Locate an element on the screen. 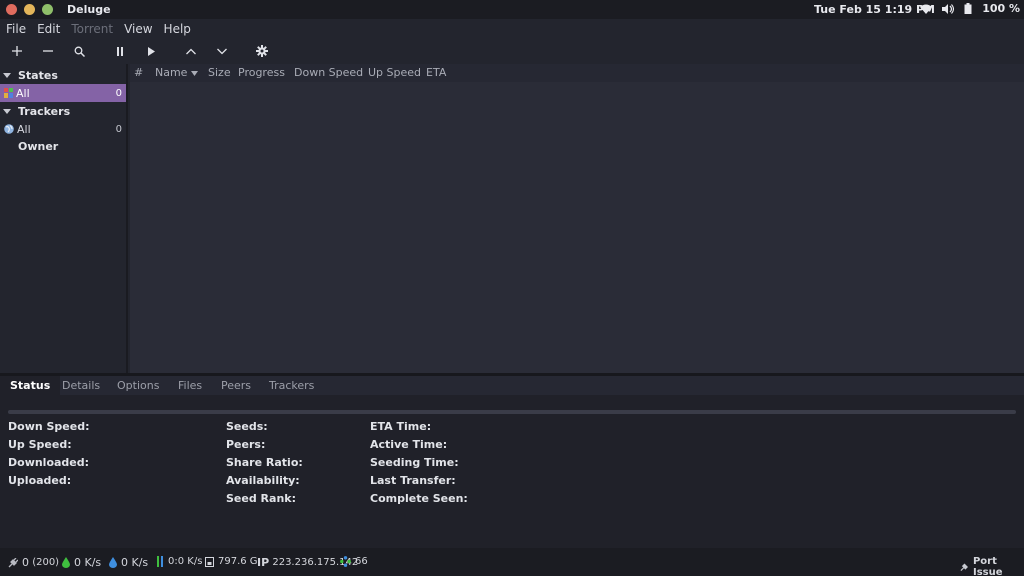  upload-speed: 0 K/s is located at coordinates (135, 562).